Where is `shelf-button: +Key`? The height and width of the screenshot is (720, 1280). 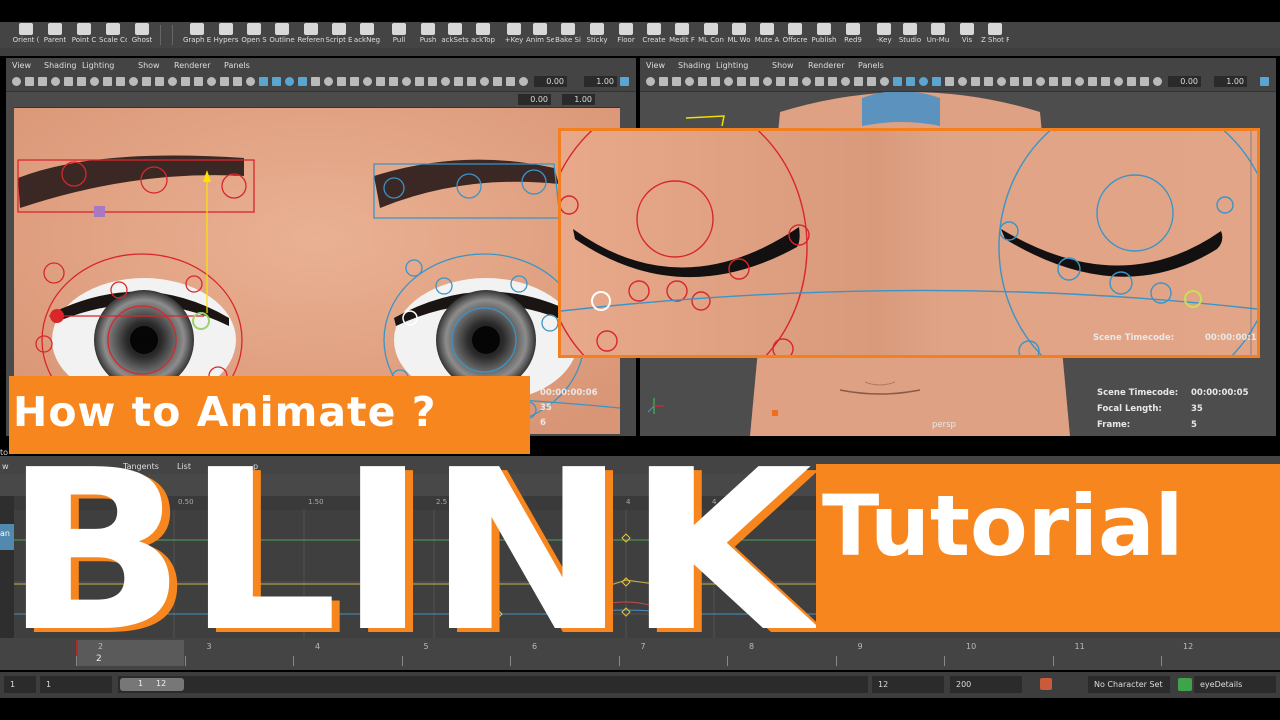 shelf-button: +Key is located at coordinates (514, 35).